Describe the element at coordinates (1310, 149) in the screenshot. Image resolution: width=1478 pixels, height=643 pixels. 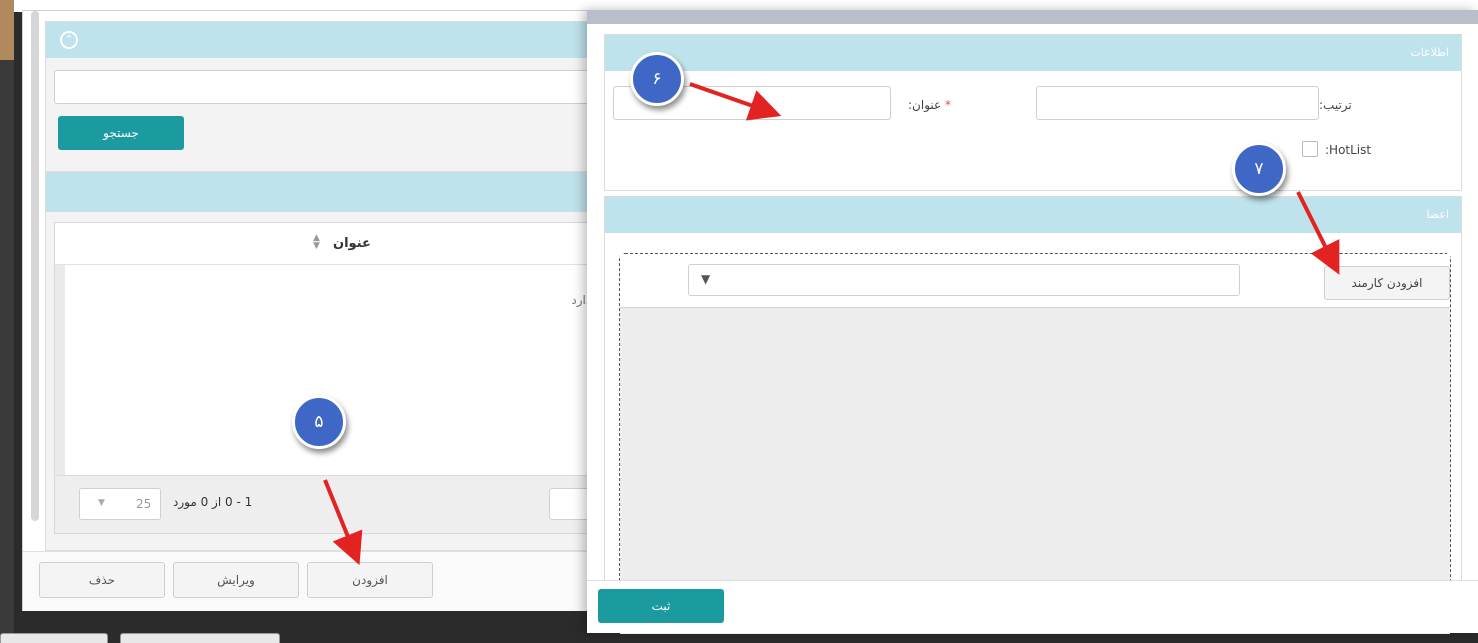
I see `hotlist-checkbox` at that location.